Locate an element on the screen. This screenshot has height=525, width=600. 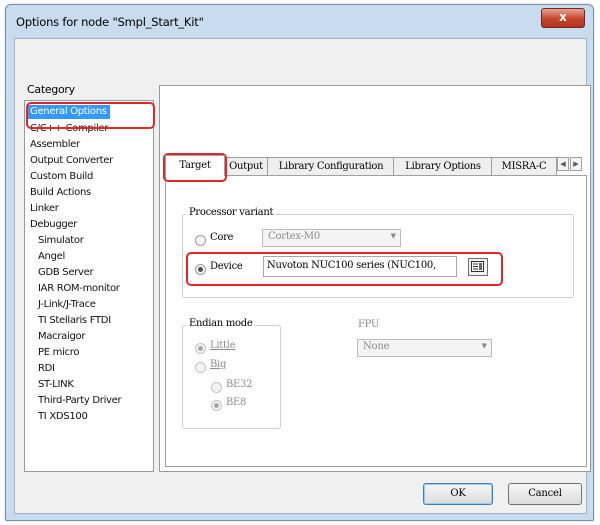
category-item-debugger: Debugger is located at coordinates (53, 225).